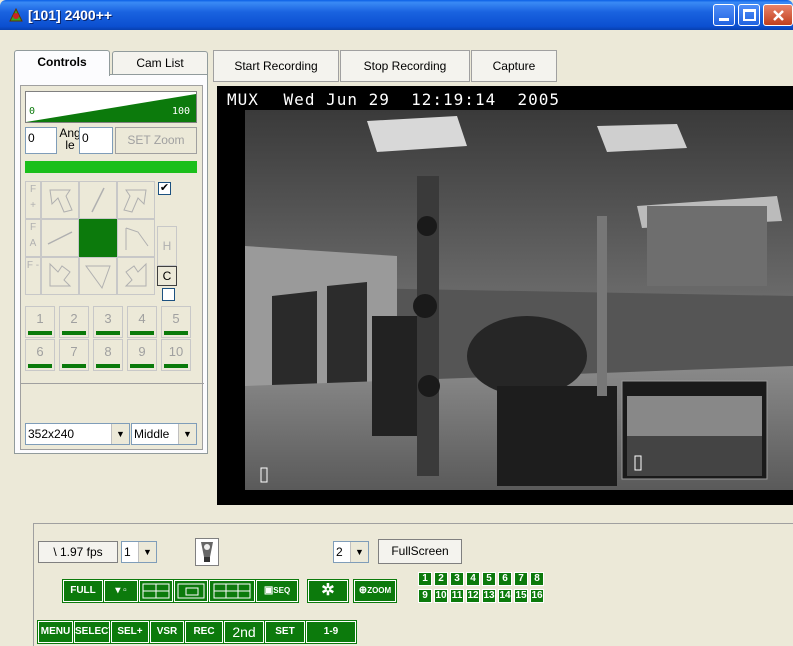  I want to click on layout-quad-button, so click(156, 591).